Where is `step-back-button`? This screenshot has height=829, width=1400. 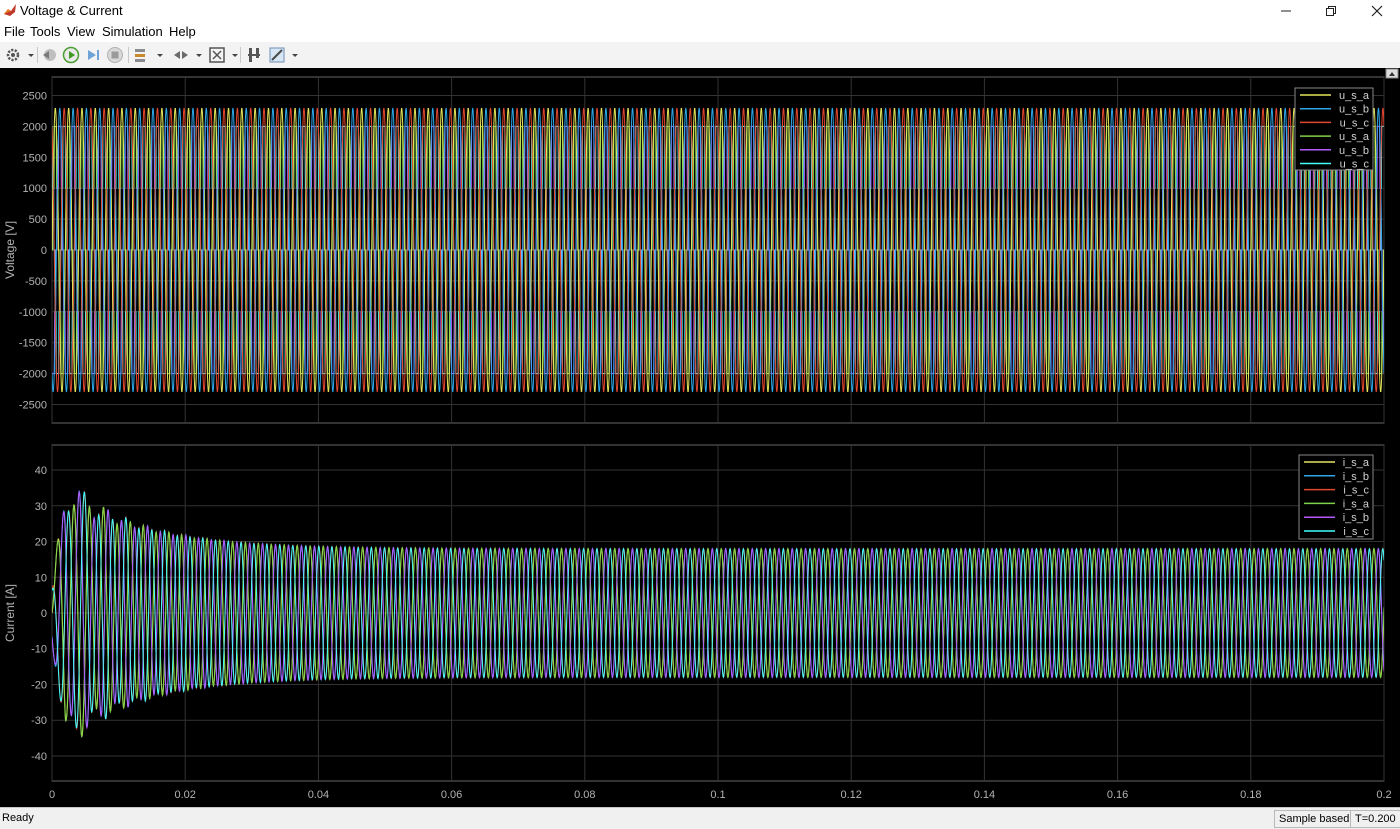 step-back-button is located at coordinates (49, 55).